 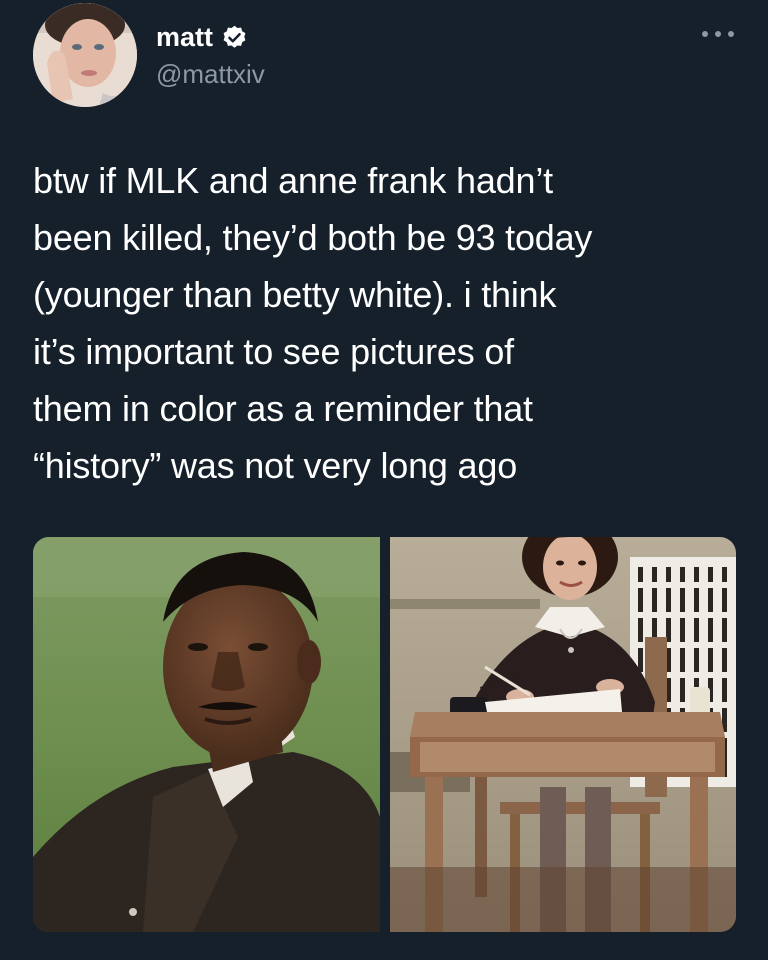 I want to click on tweet-text-line: (younger than betty white). i think, so click(x=295, y=294).